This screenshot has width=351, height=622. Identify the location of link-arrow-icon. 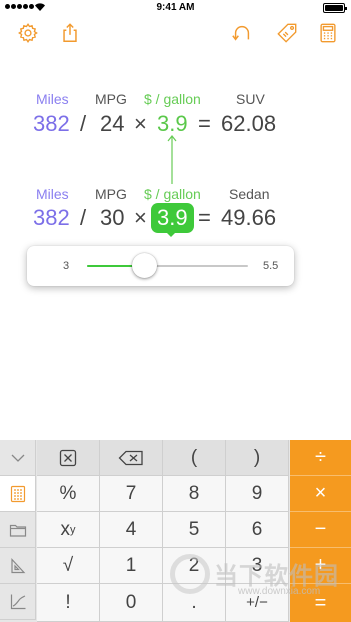
(172, 159).